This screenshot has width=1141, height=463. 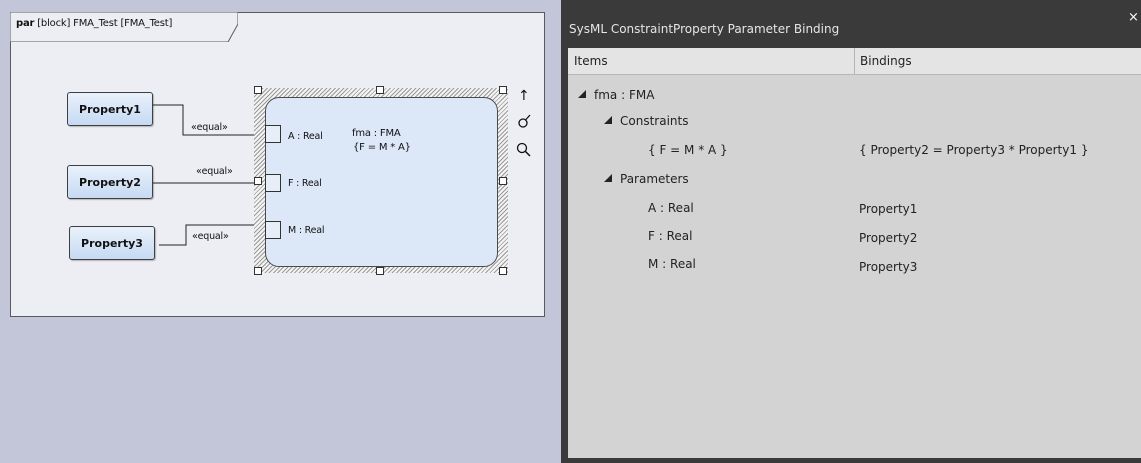 I want to click on root-label: fma : FMA, so click(x=624, y=95).